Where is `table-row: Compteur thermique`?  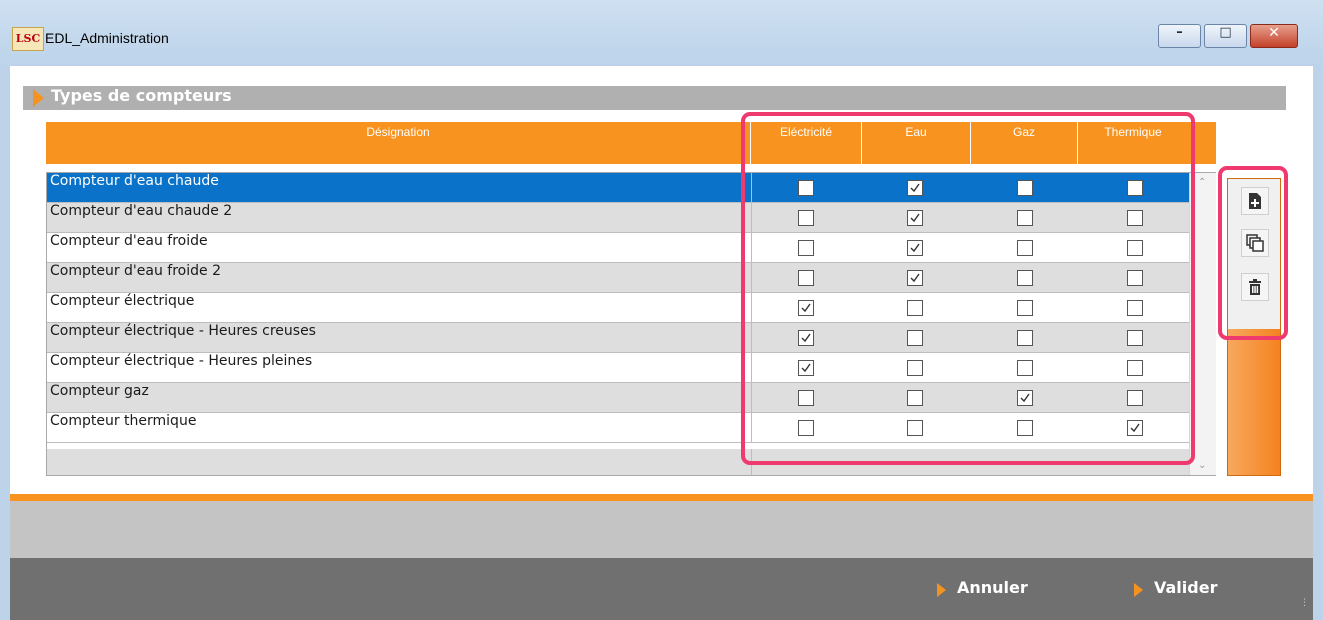 table-row: Compteur thermique is located at coordinates (618, 428).